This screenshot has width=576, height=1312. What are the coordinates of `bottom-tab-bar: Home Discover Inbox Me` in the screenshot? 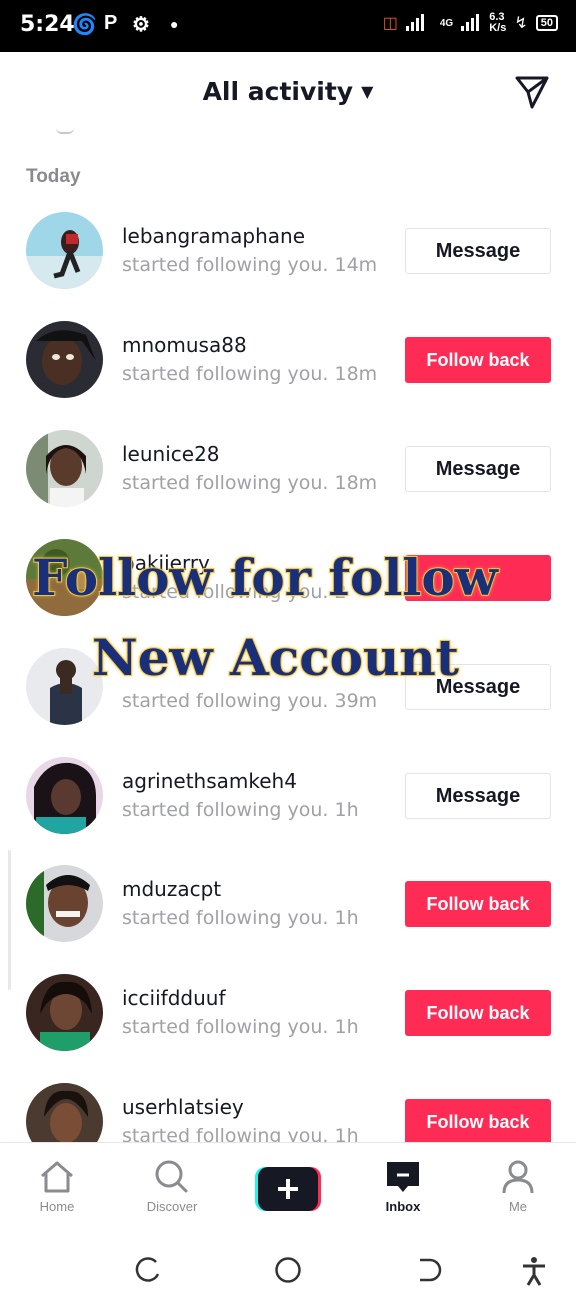 It's located at (288, 1185).